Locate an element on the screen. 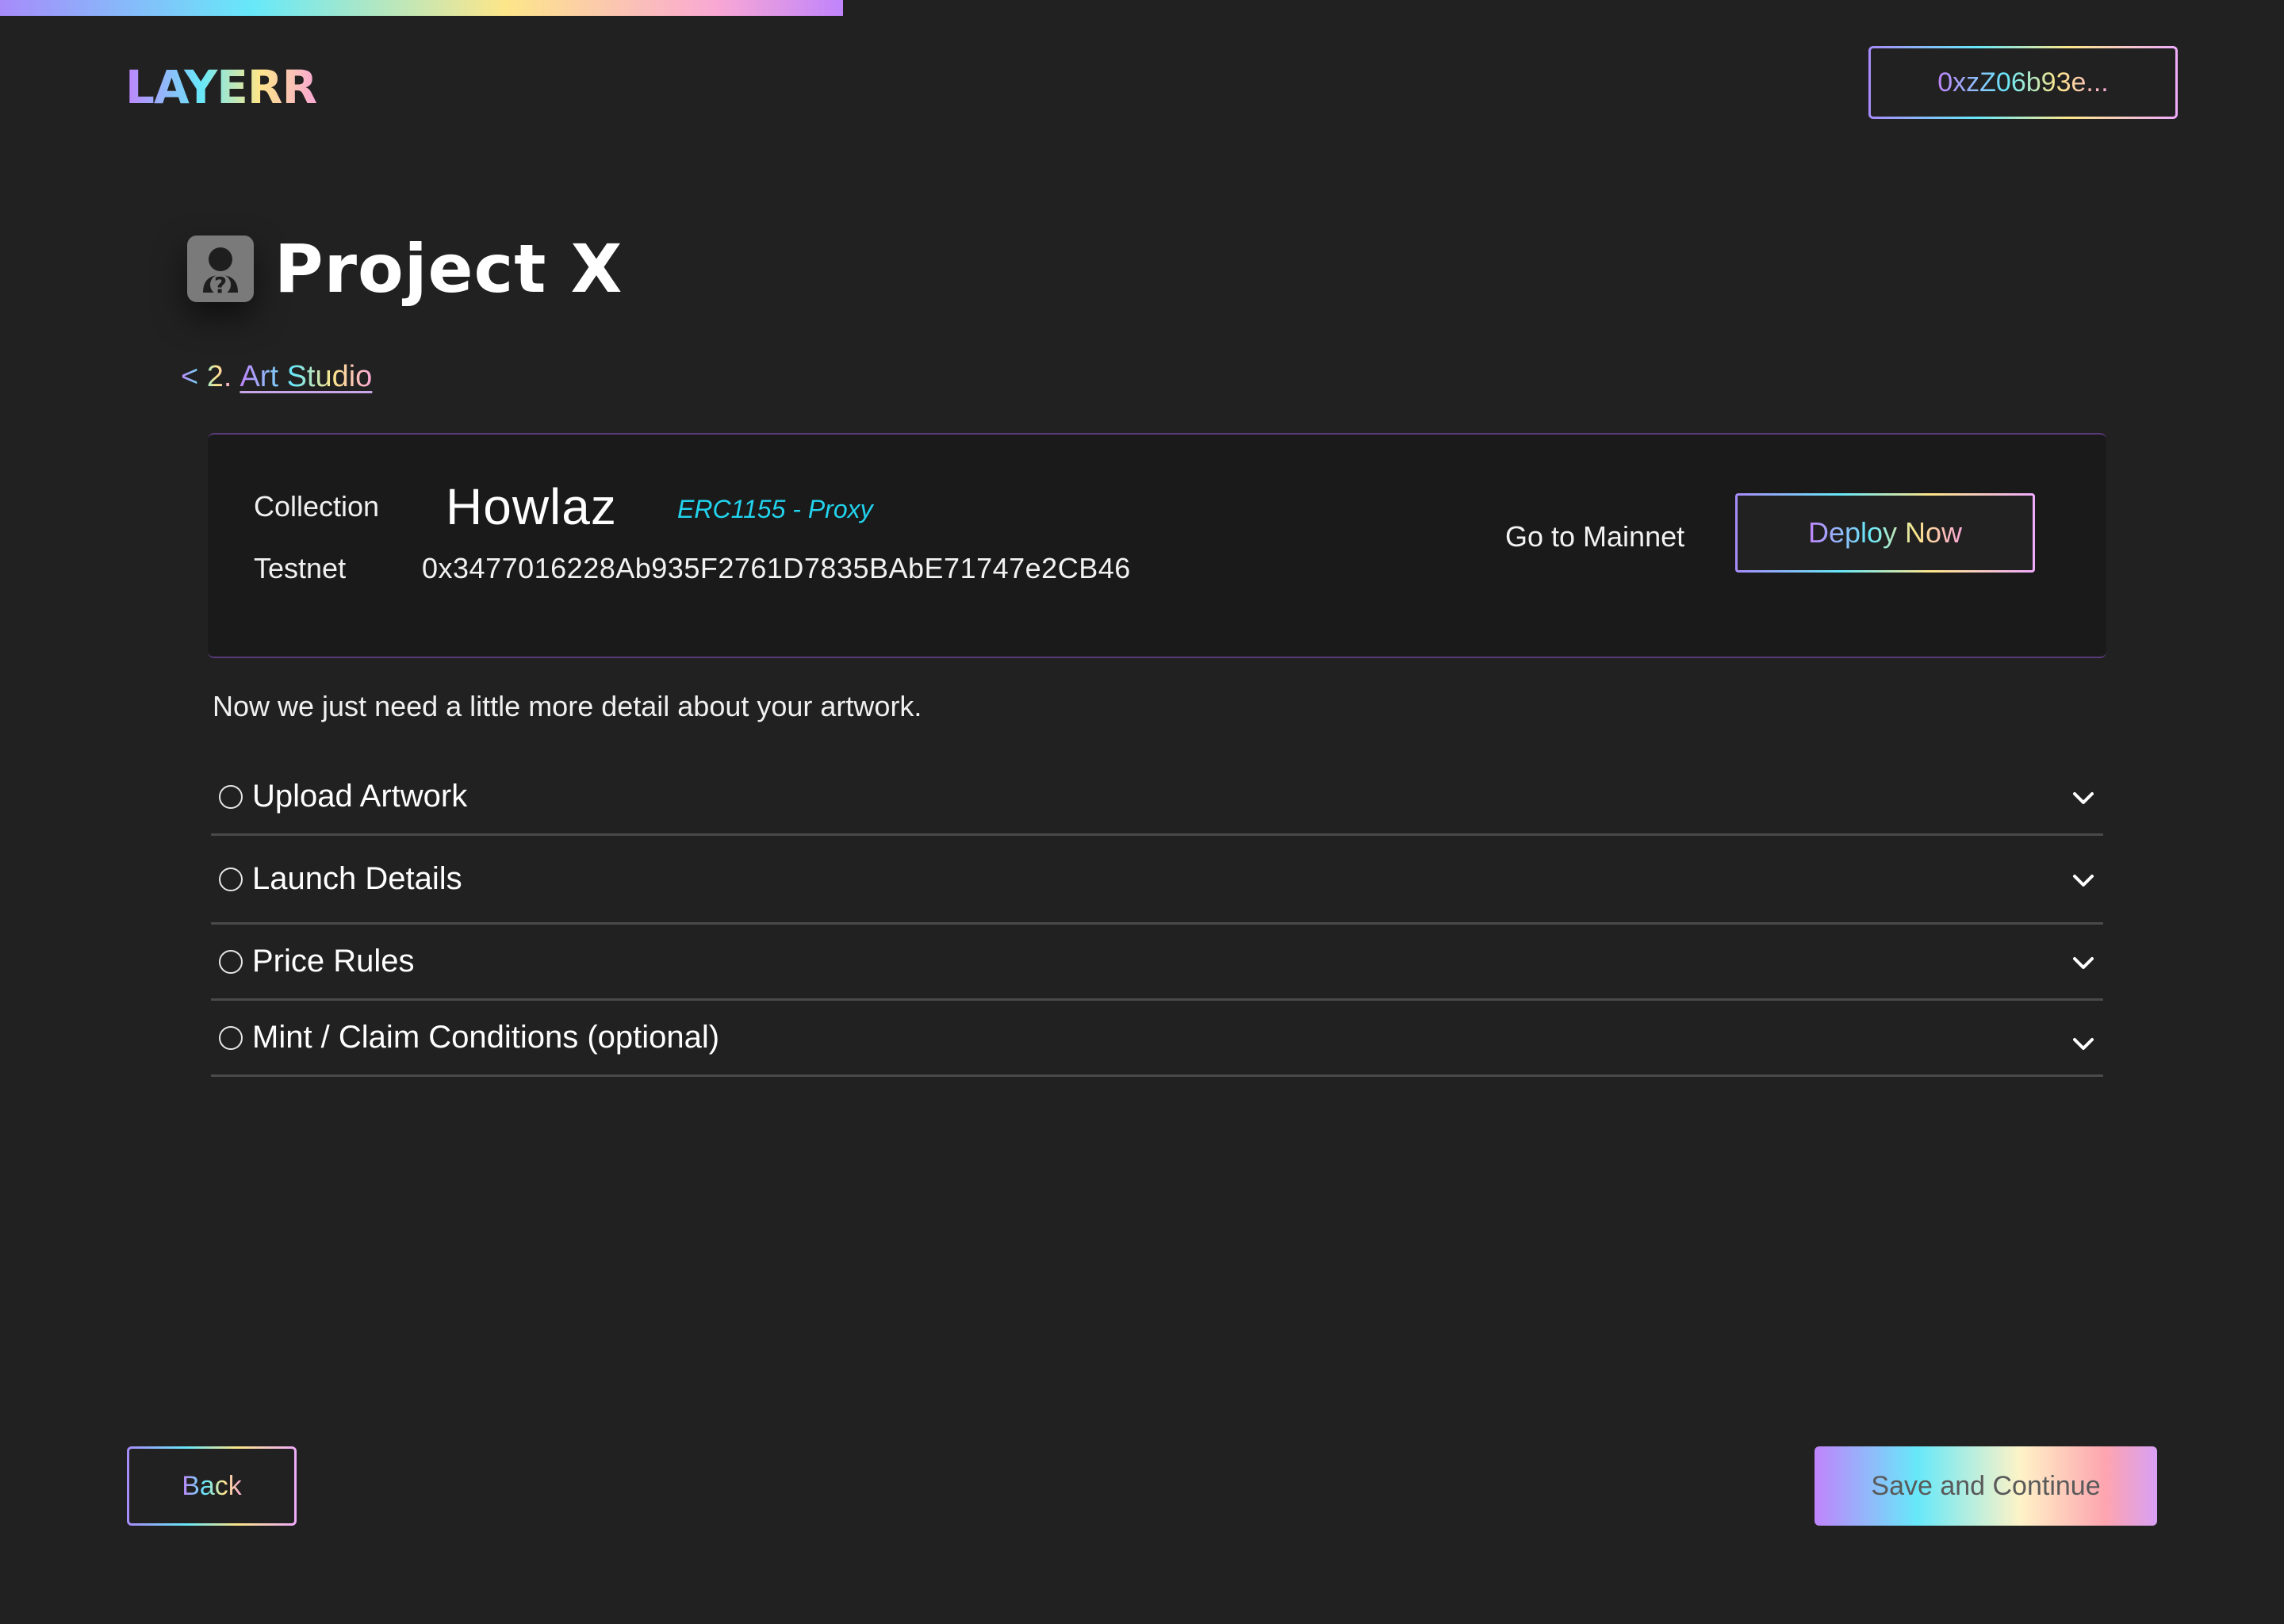  breadcrumb: < 2. Art Studio is located at coordinates (276, 377).